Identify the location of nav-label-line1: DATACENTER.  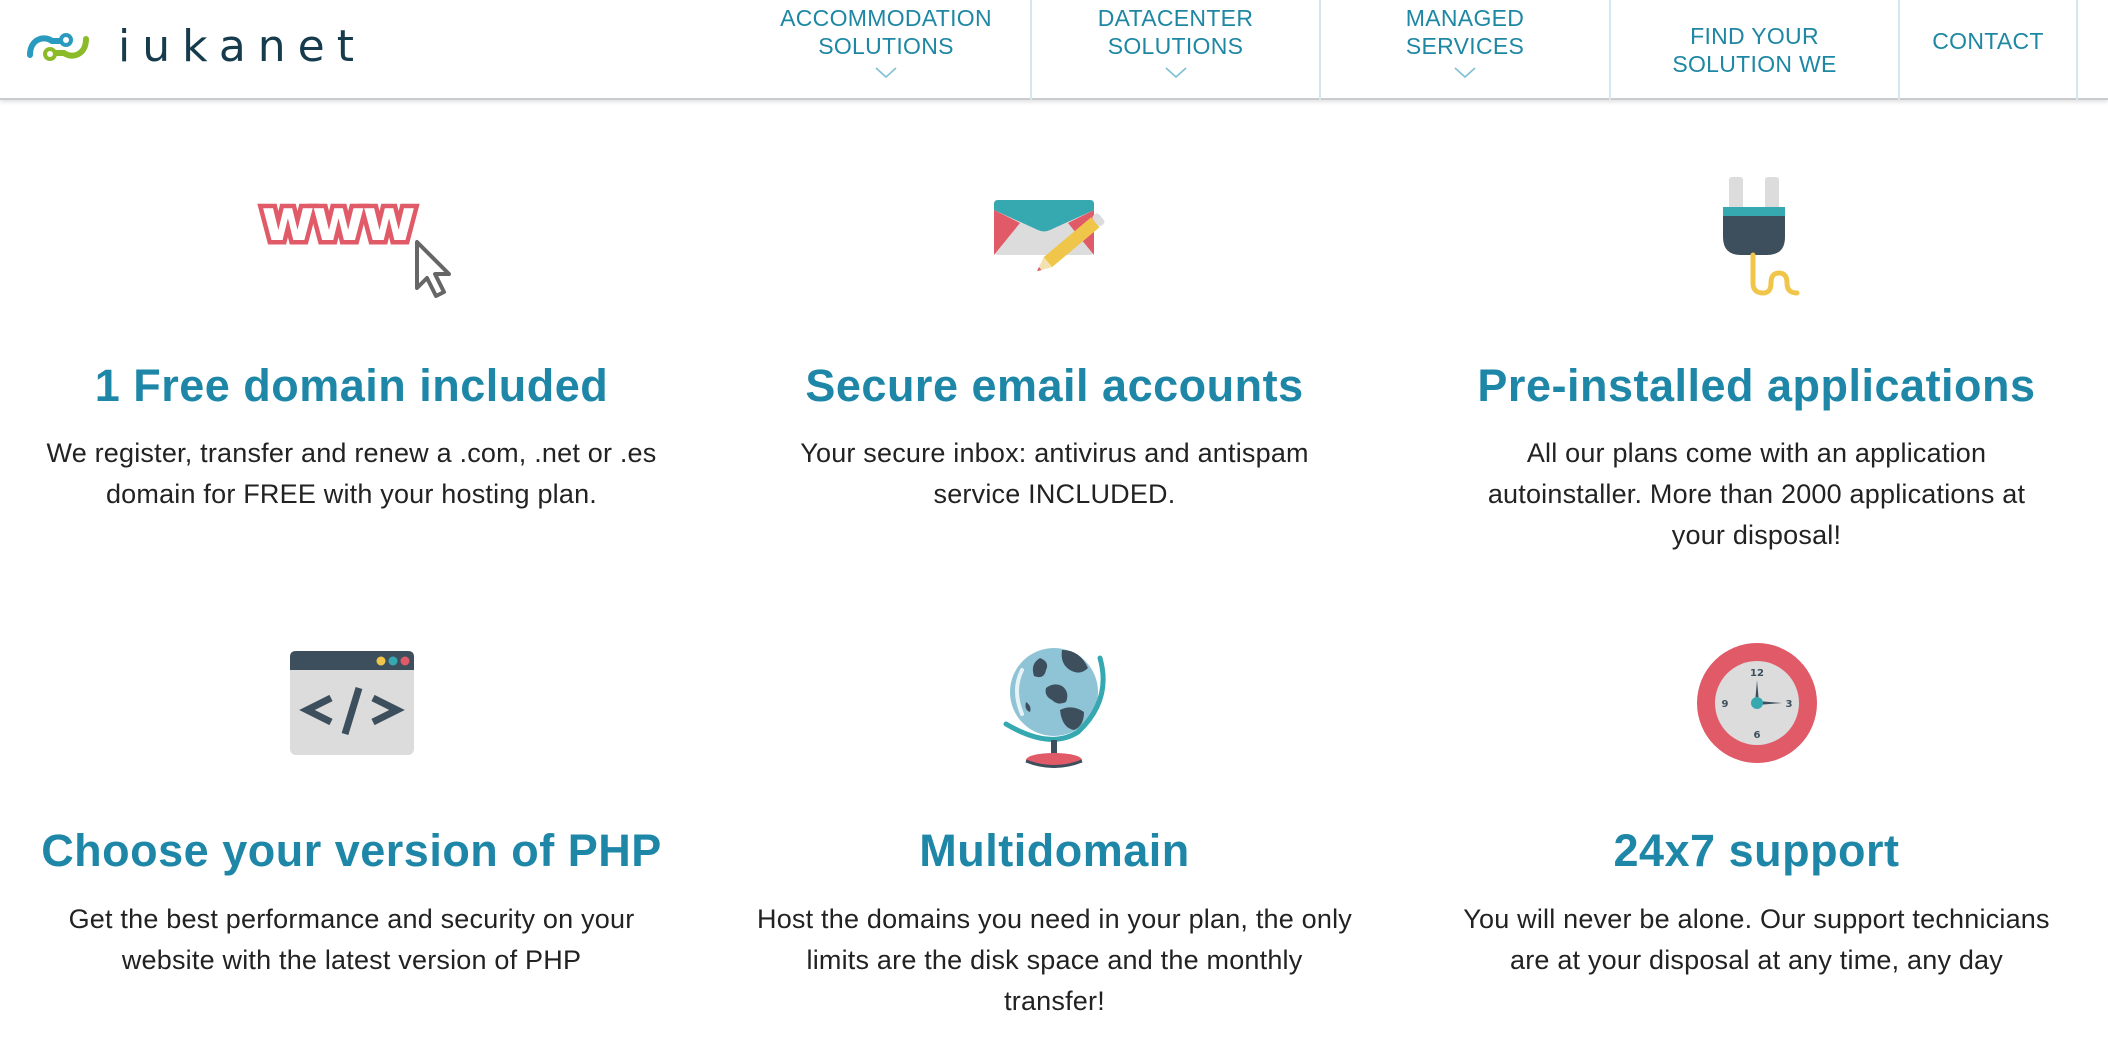
(1175, 18).